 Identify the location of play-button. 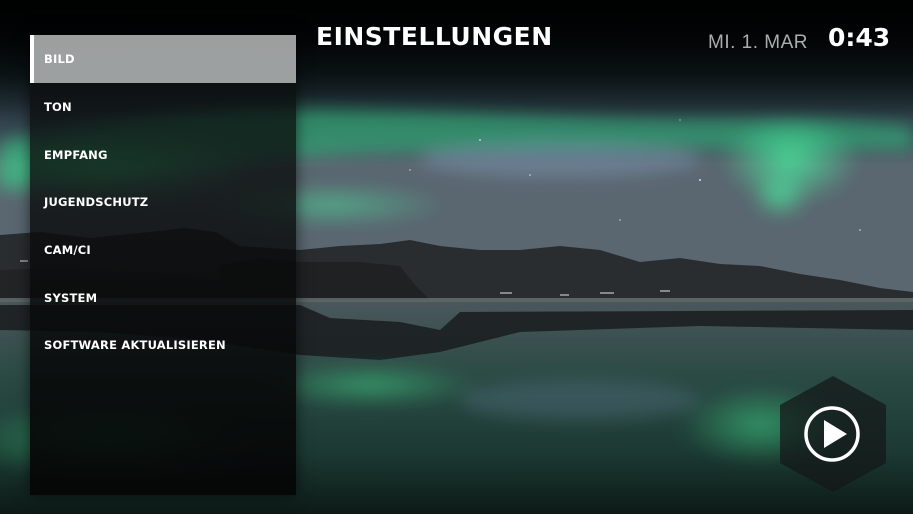
(833, 434).